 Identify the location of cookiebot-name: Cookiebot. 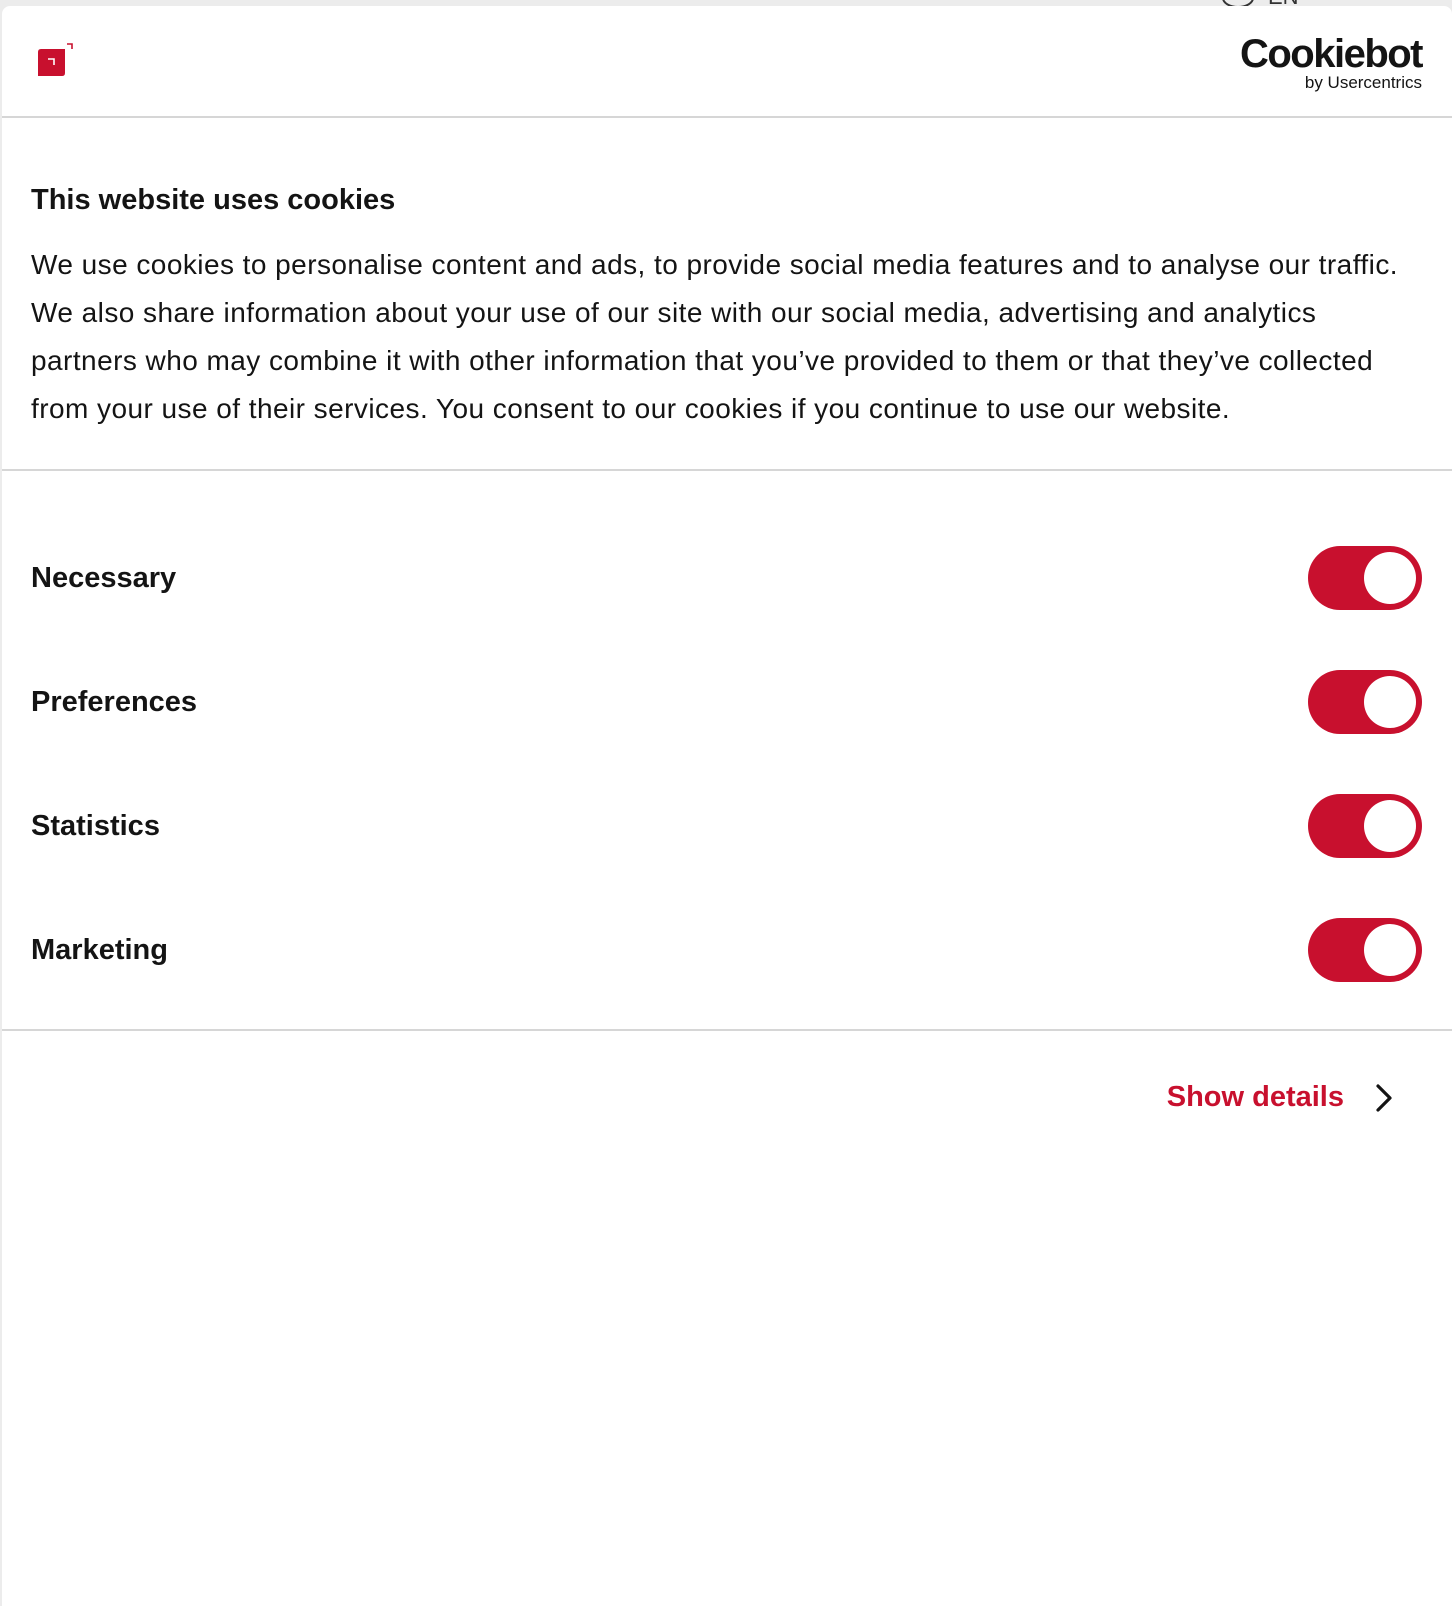
(1331, 54).